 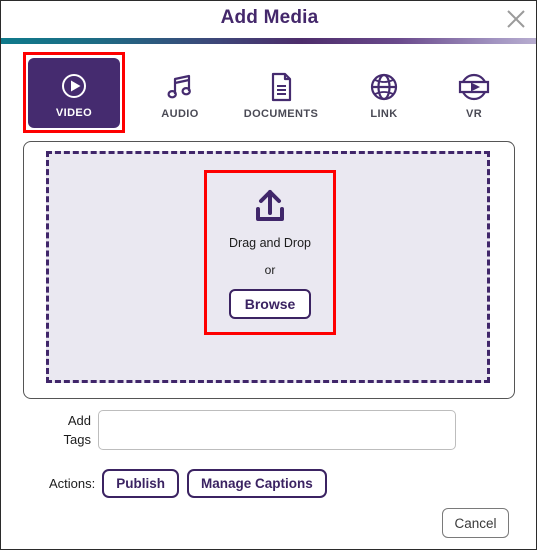 What do you see at coordinates (270, 252) in the screenshot?
I see `dropzone: Drag and Drop or Browse` at bounding box center [270, 252].